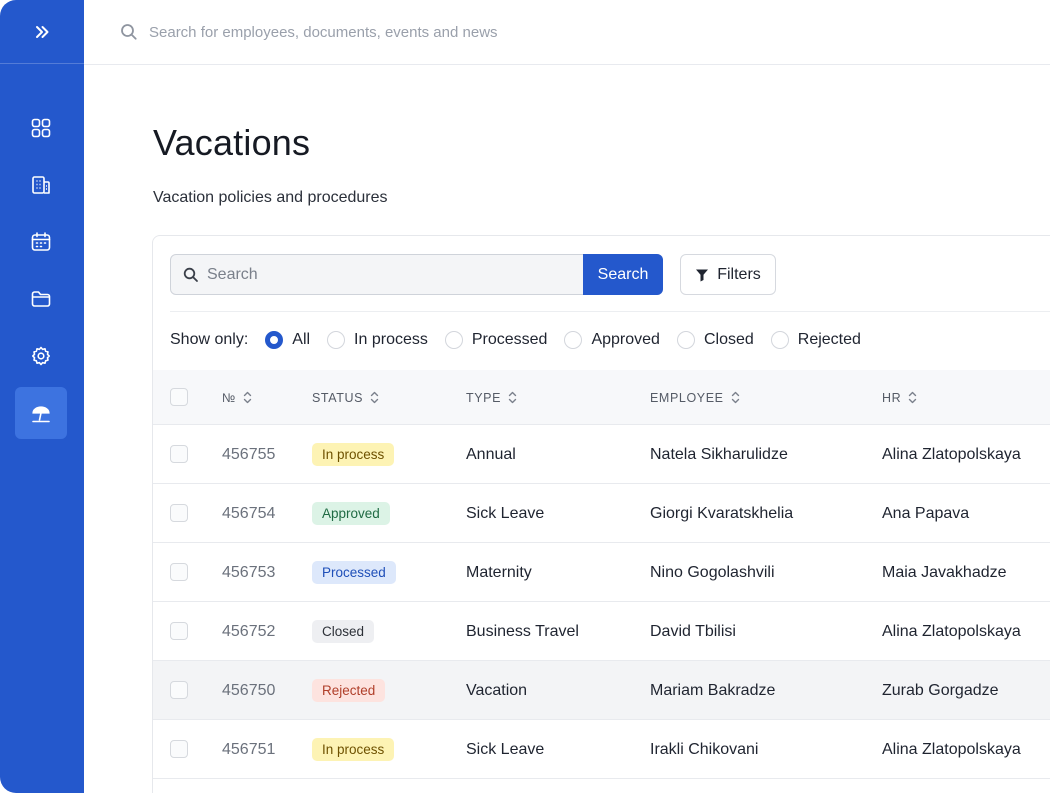  I want to click on column-header-label: STATUS, so click(338, 397).